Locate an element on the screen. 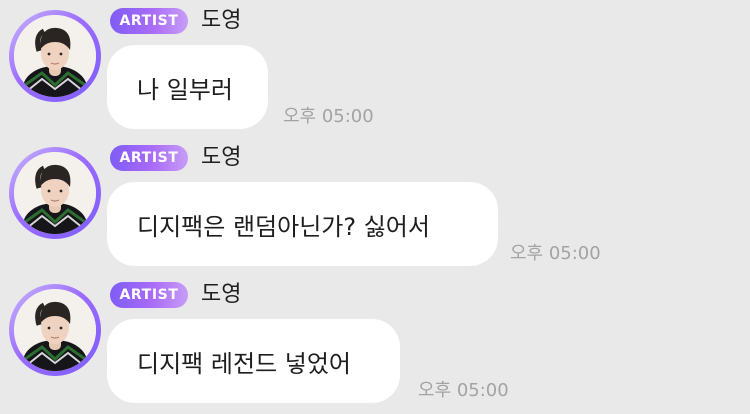  message-bubble: 디지팩은 랜덤아닌가? 싫어서 is located at coordinates (302, 224).